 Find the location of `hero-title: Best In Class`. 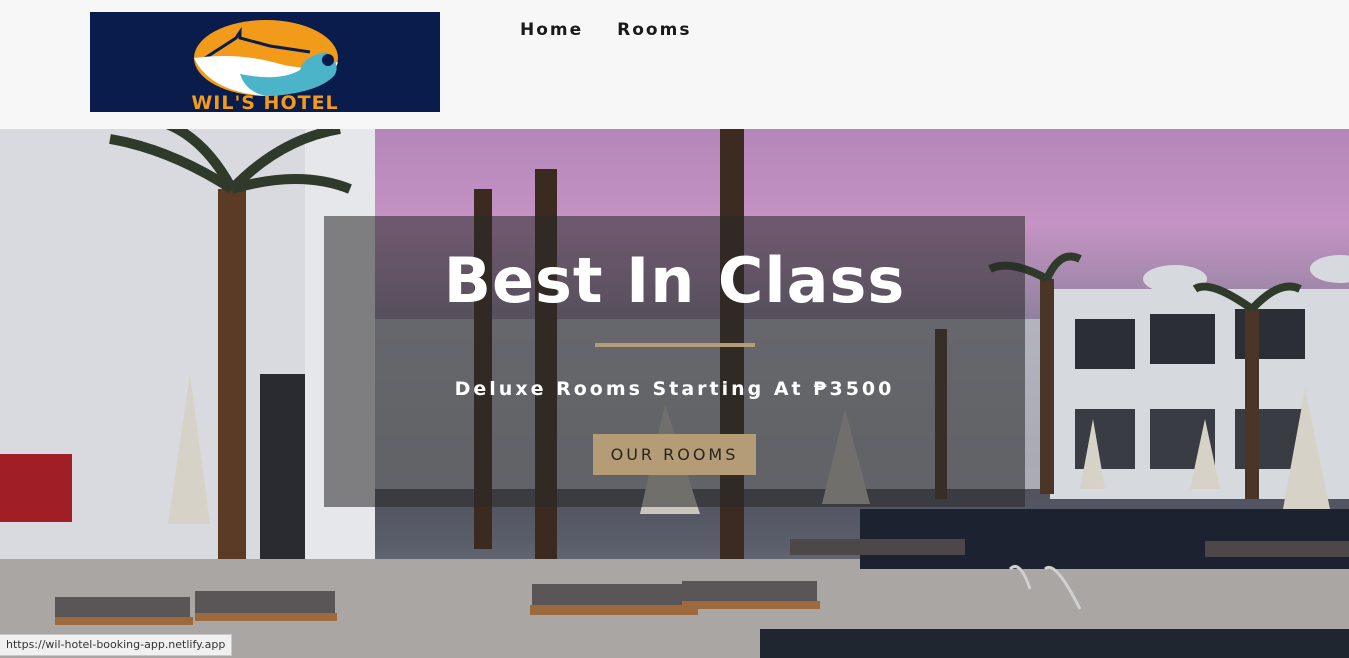

hero-title: Best In Class is located at coordinates (674, 280).